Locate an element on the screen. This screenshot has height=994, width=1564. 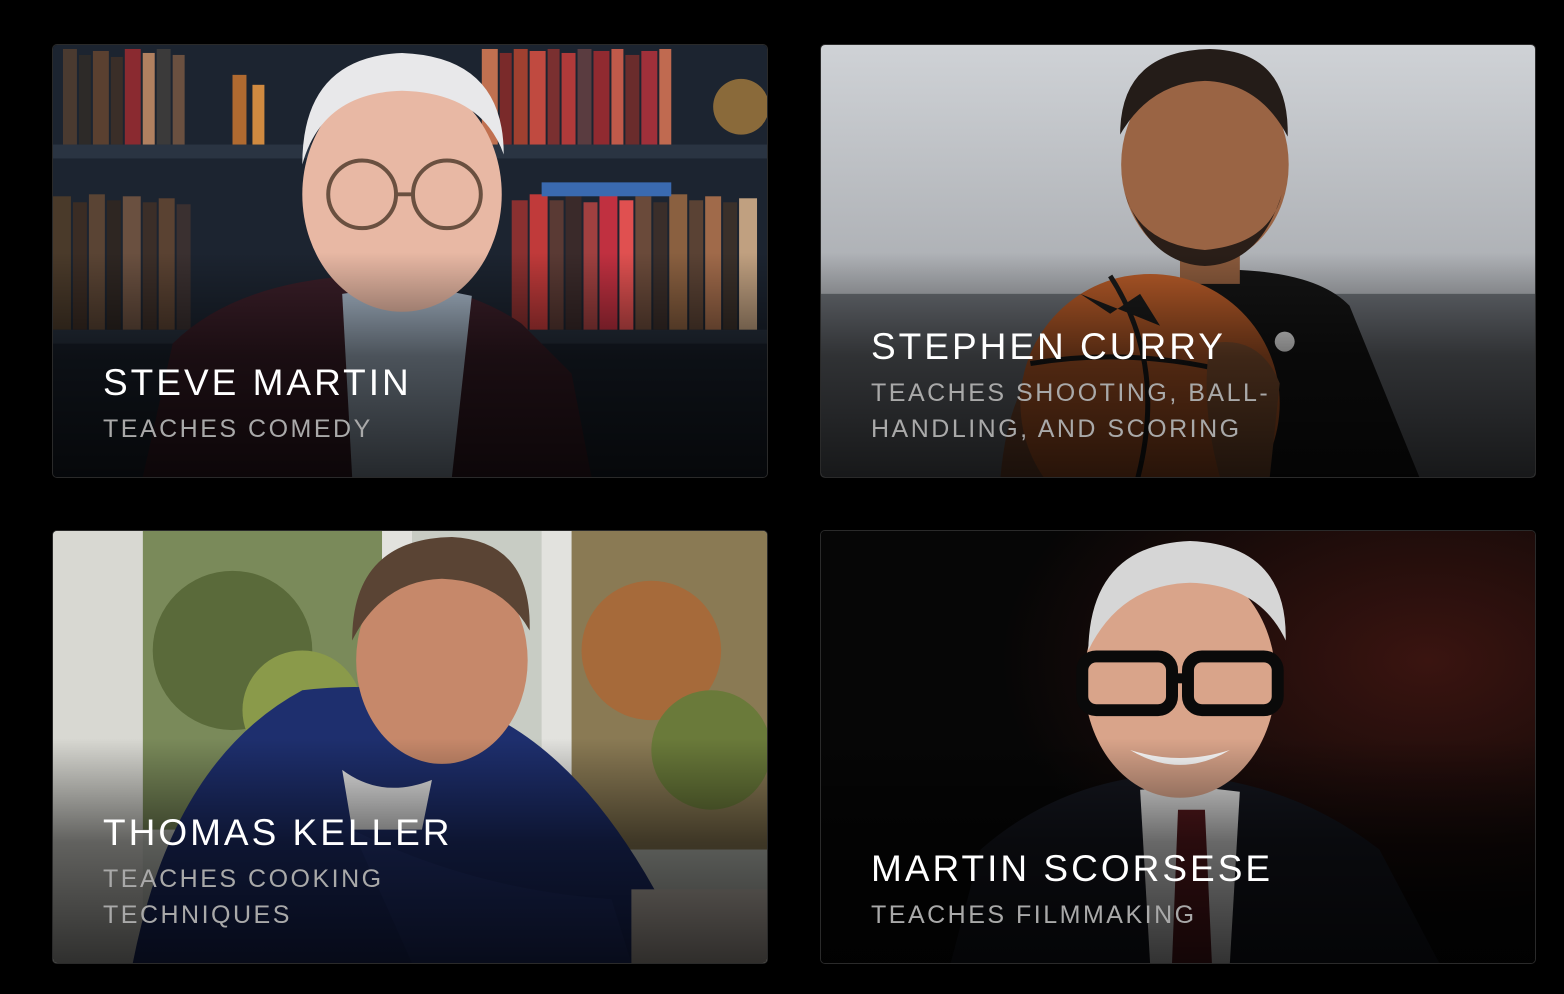
card-caption: STEVE MARTIN TEACHES COMEDY is located at coordinates (415, 404).